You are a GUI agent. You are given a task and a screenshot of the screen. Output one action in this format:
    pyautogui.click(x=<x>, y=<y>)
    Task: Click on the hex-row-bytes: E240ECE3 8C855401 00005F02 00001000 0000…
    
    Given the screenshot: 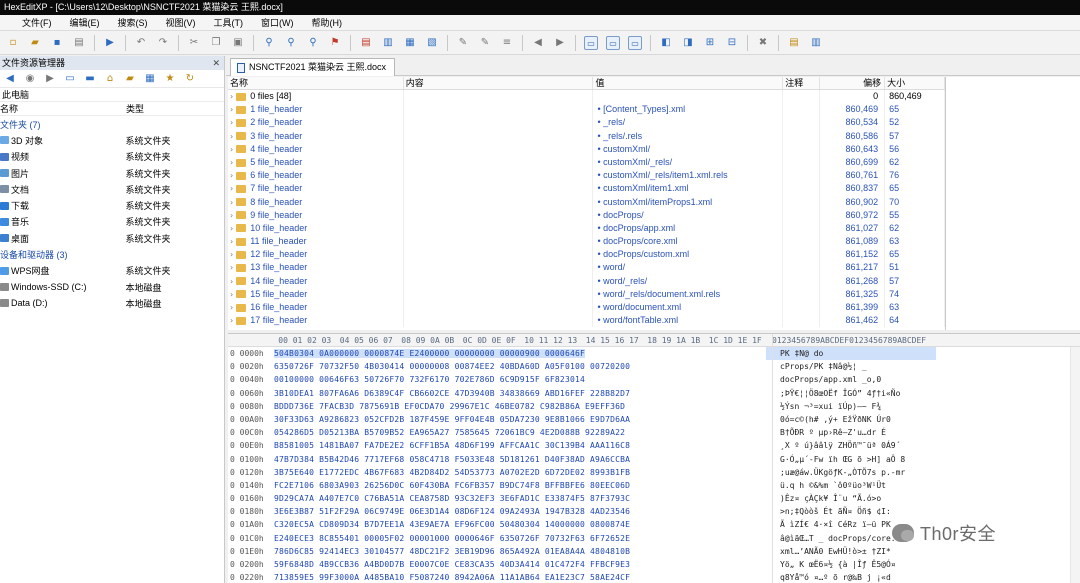 What is the action you would take?
    pyautogui.click(x=520, y=538)
    